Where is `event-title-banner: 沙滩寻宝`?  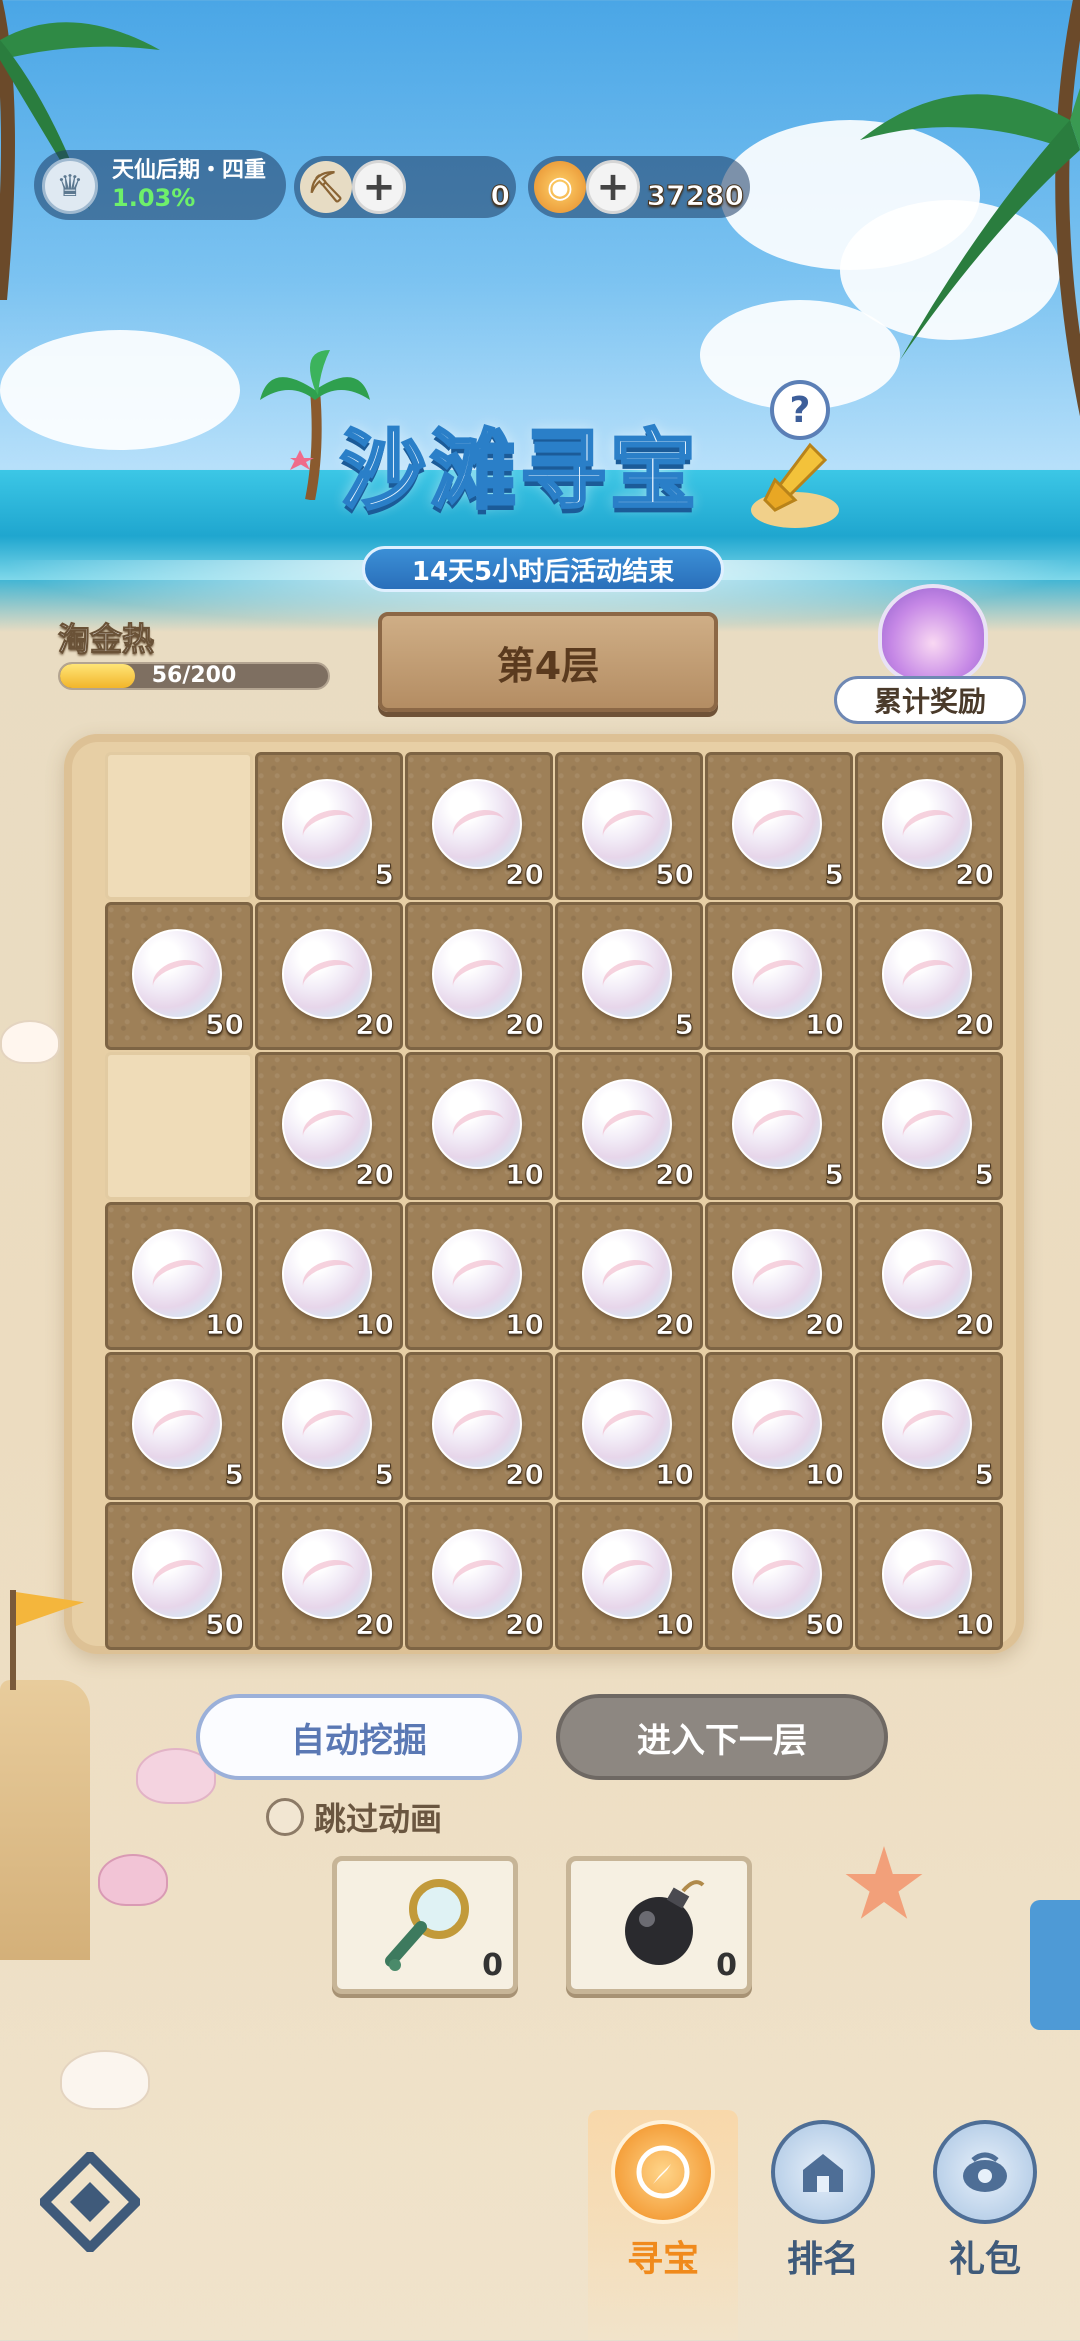
event-title-banner: 沙滩寻宝 is located at coordinates (549, 440).